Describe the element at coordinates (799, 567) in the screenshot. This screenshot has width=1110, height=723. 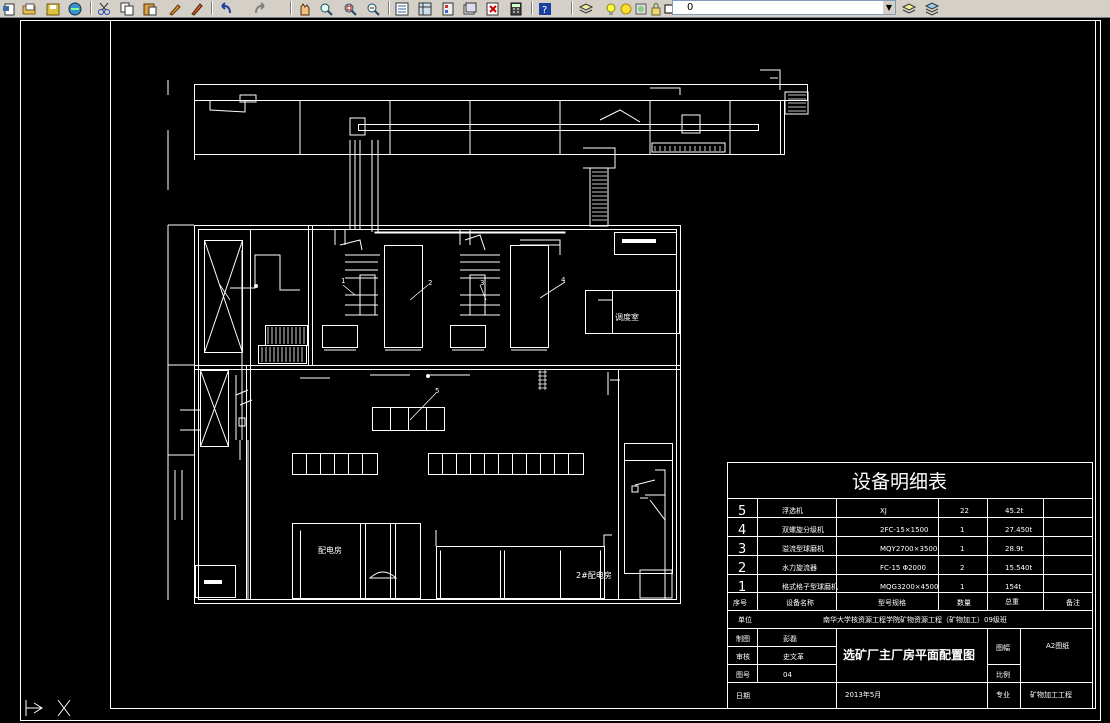
I see `row-name: 水力旋流器` at that location.